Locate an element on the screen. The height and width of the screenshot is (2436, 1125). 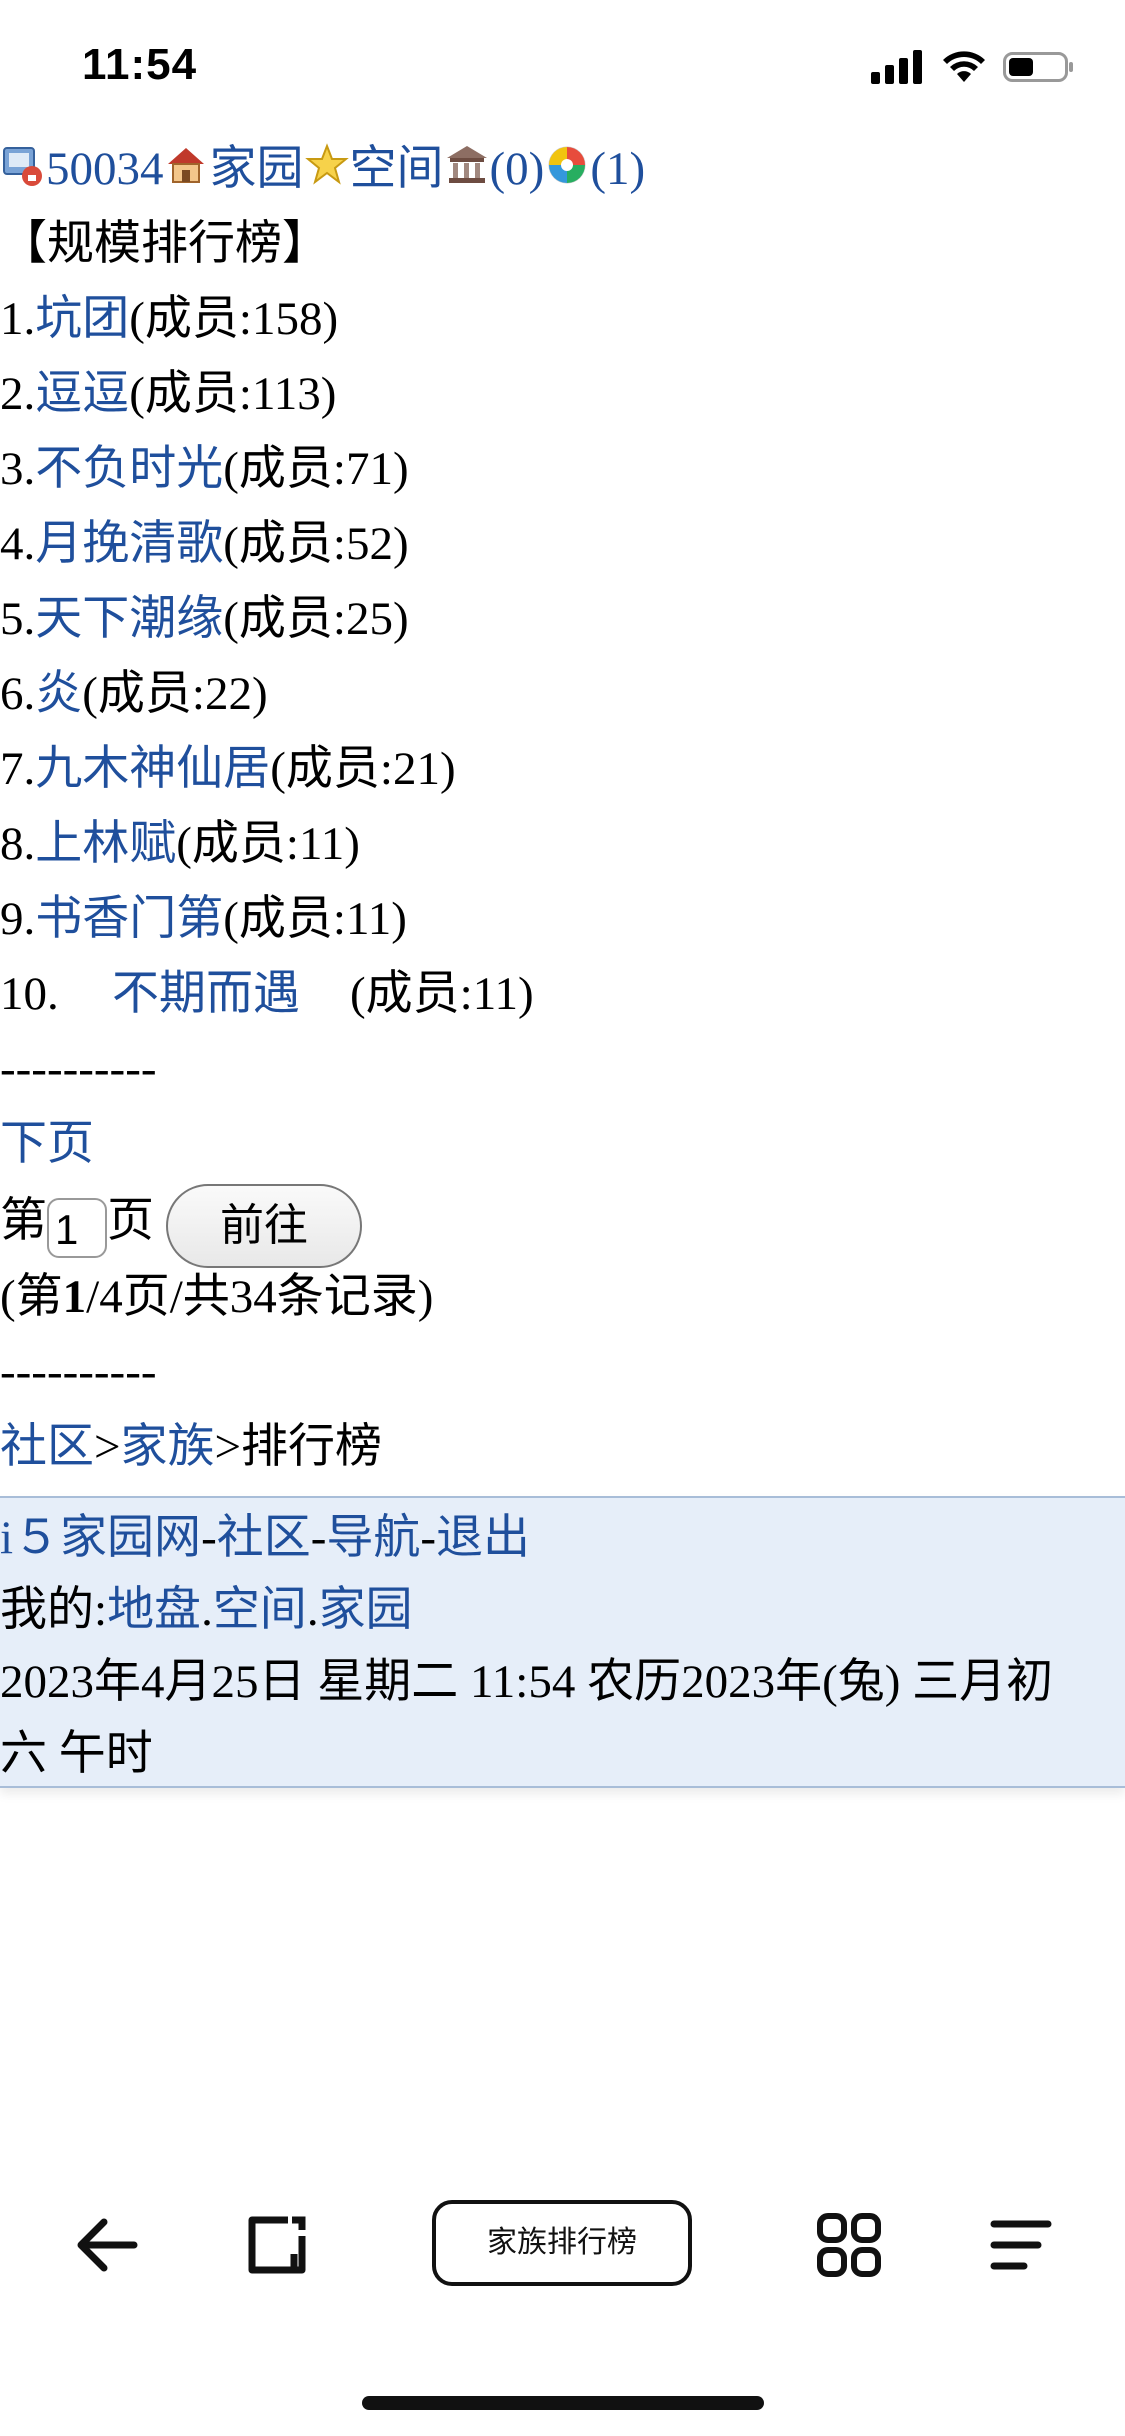
logout-link: 退出 is located at coordinates (483, 1538).